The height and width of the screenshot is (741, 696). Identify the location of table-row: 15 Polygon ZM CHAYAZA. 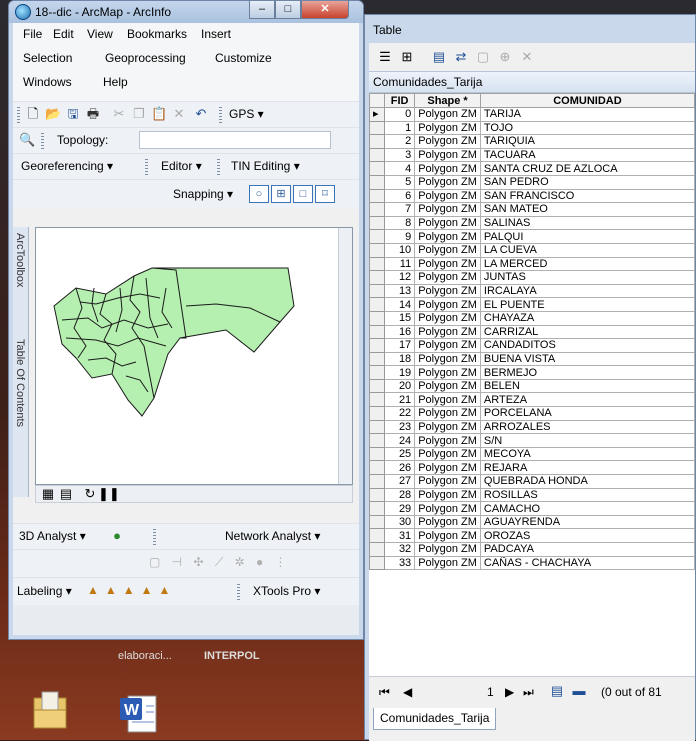
(532, 318).